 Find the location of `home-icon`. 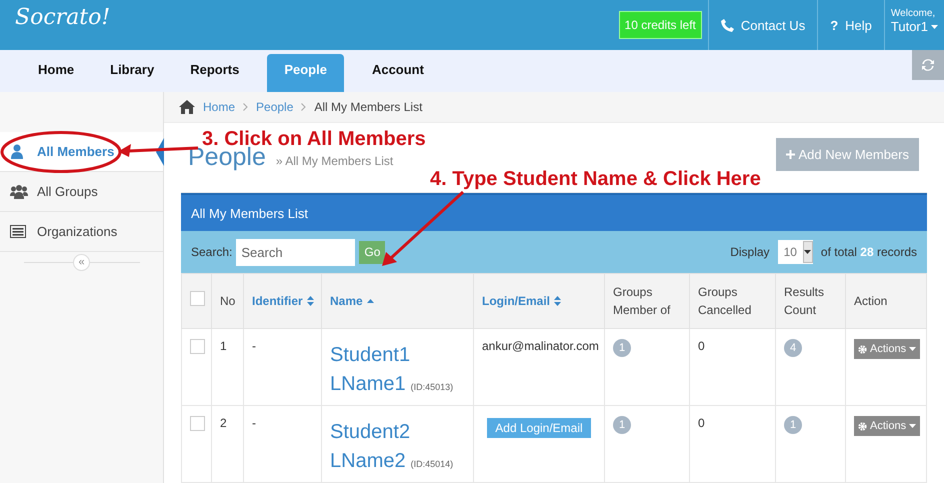

home-icon is located at coordinates (187, 107).